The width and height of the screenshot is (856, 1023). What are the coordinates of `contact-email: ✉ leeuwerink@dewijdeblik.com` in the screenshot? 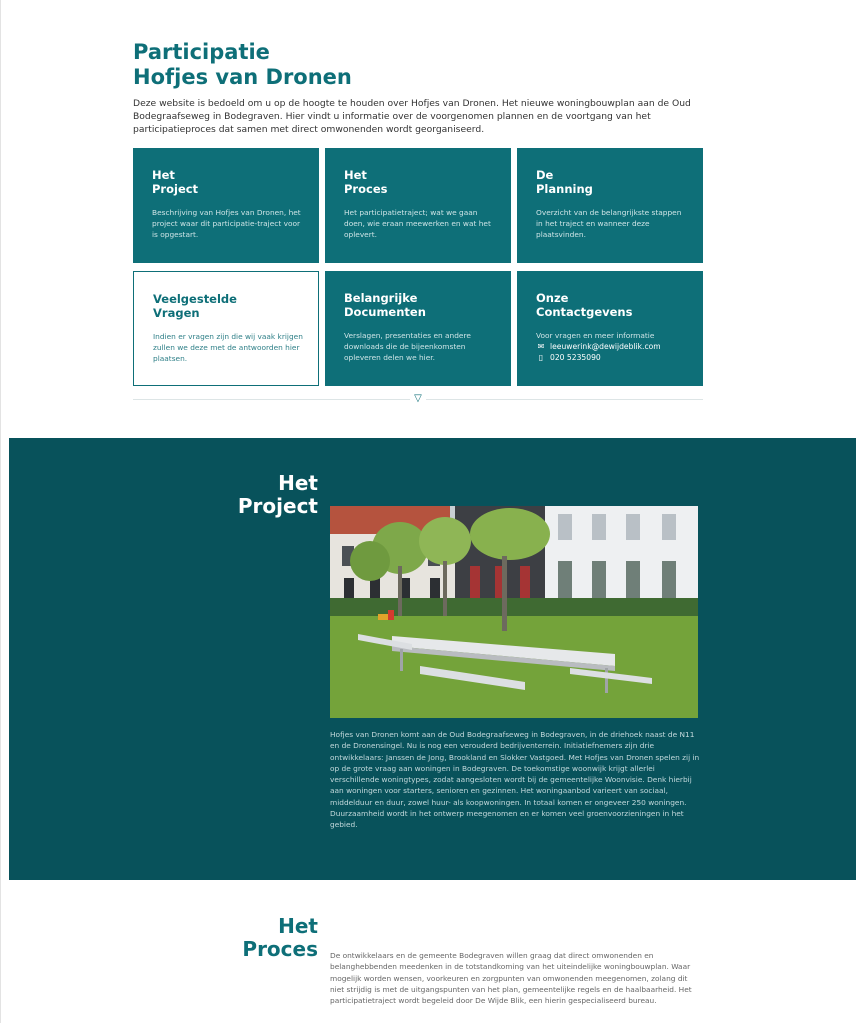 It's located at (612, 346).